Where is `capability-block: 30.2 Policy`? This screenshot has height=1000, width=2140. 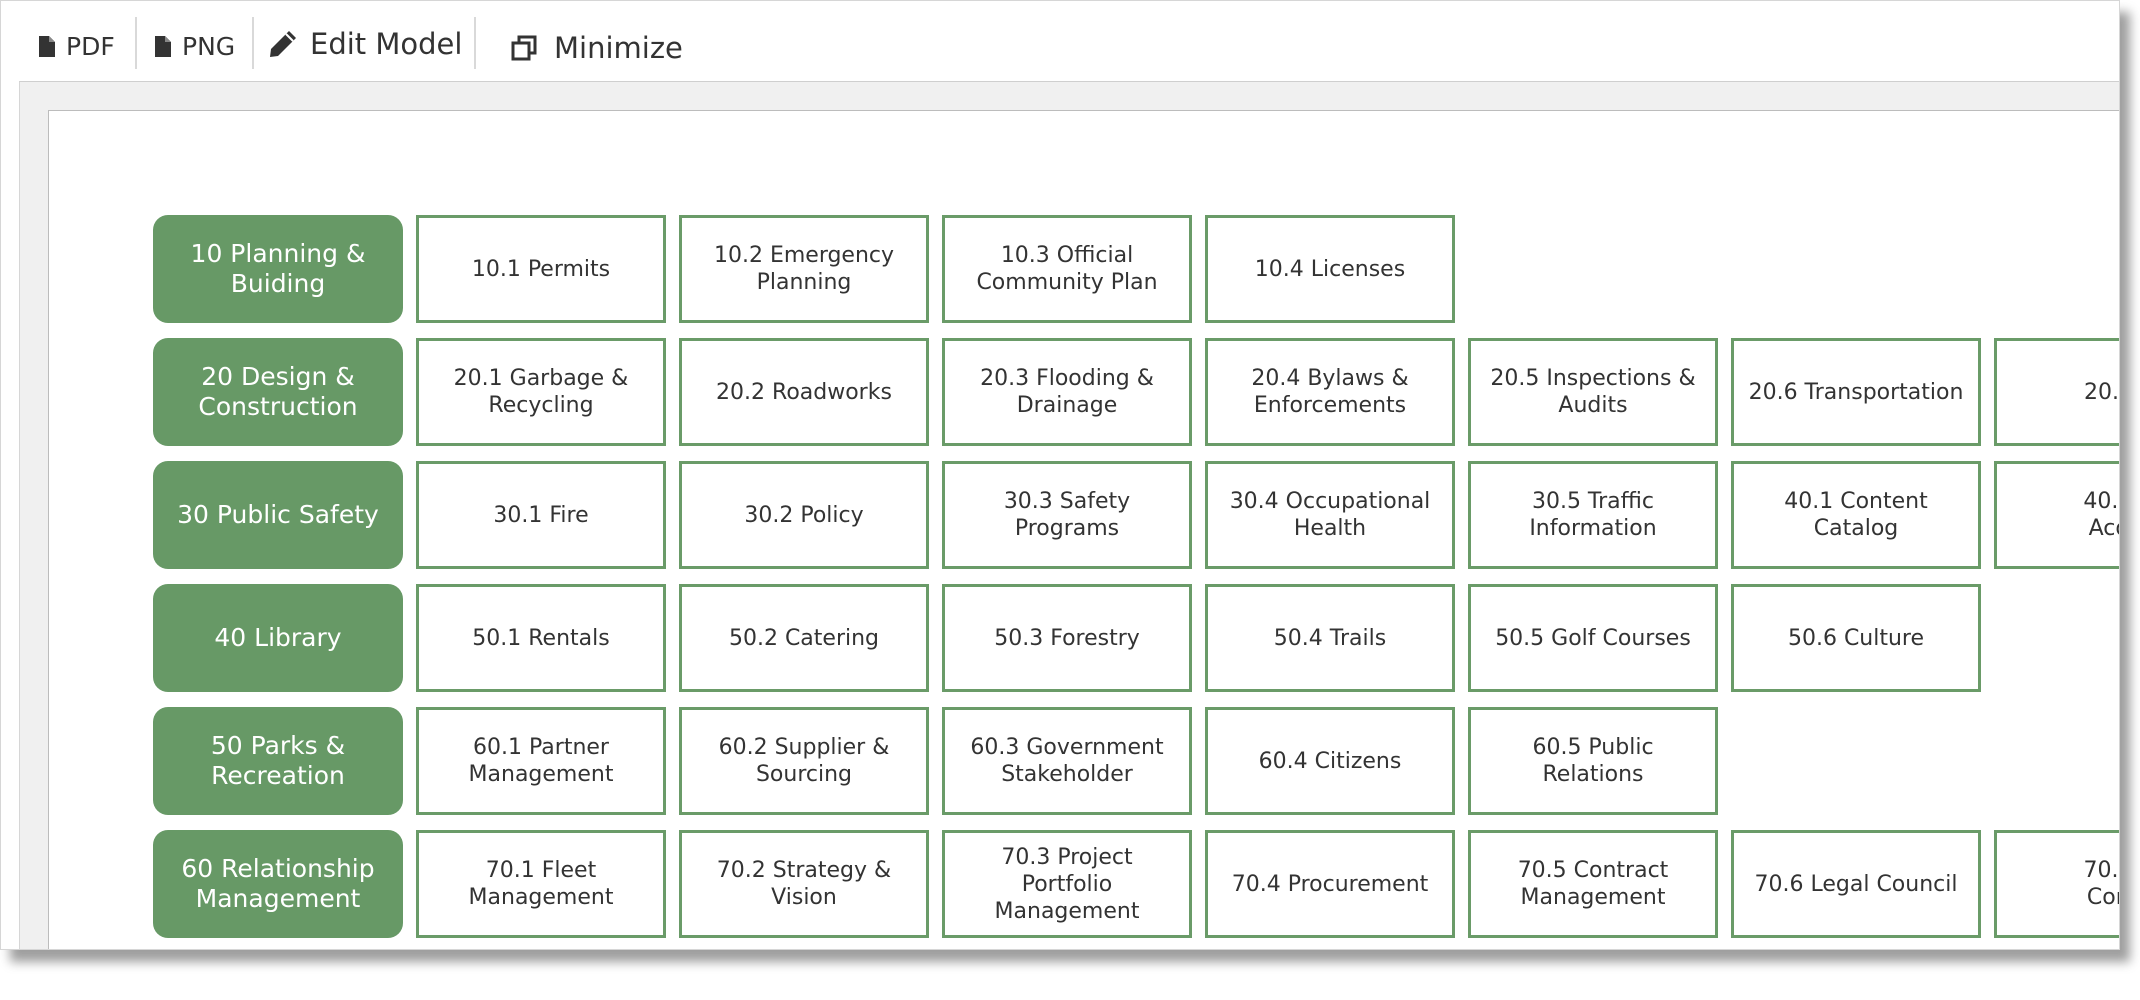 capability-block: 30.2 Policy is located at coordinates (804, 515).